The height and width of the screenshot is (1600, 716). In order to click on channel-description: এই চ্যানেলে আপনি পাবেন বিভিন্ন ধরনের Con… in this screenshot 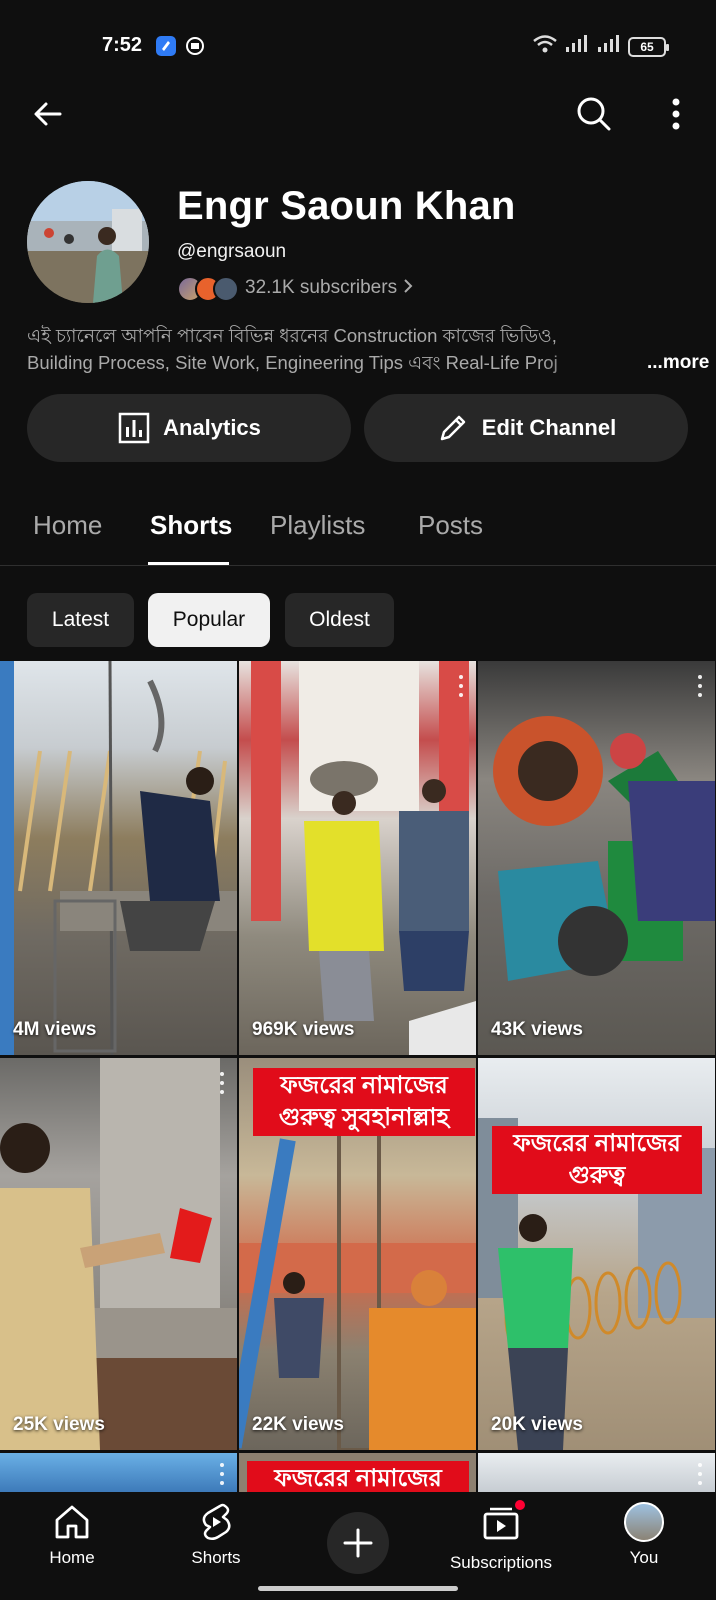, I will do `click(368, 349)`.